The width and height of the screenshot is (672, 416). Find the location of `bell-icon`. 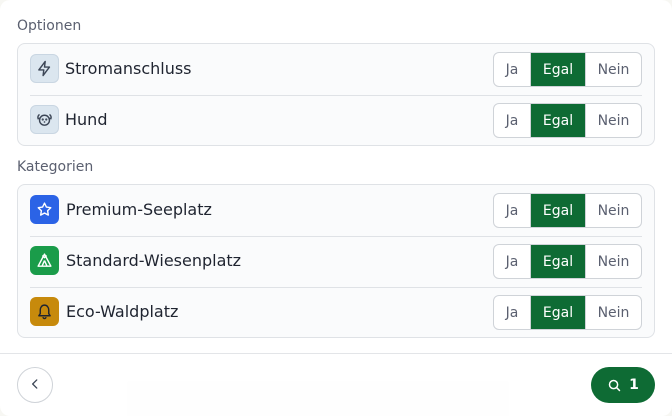

bell-icon is located at coordinates (44, 311).